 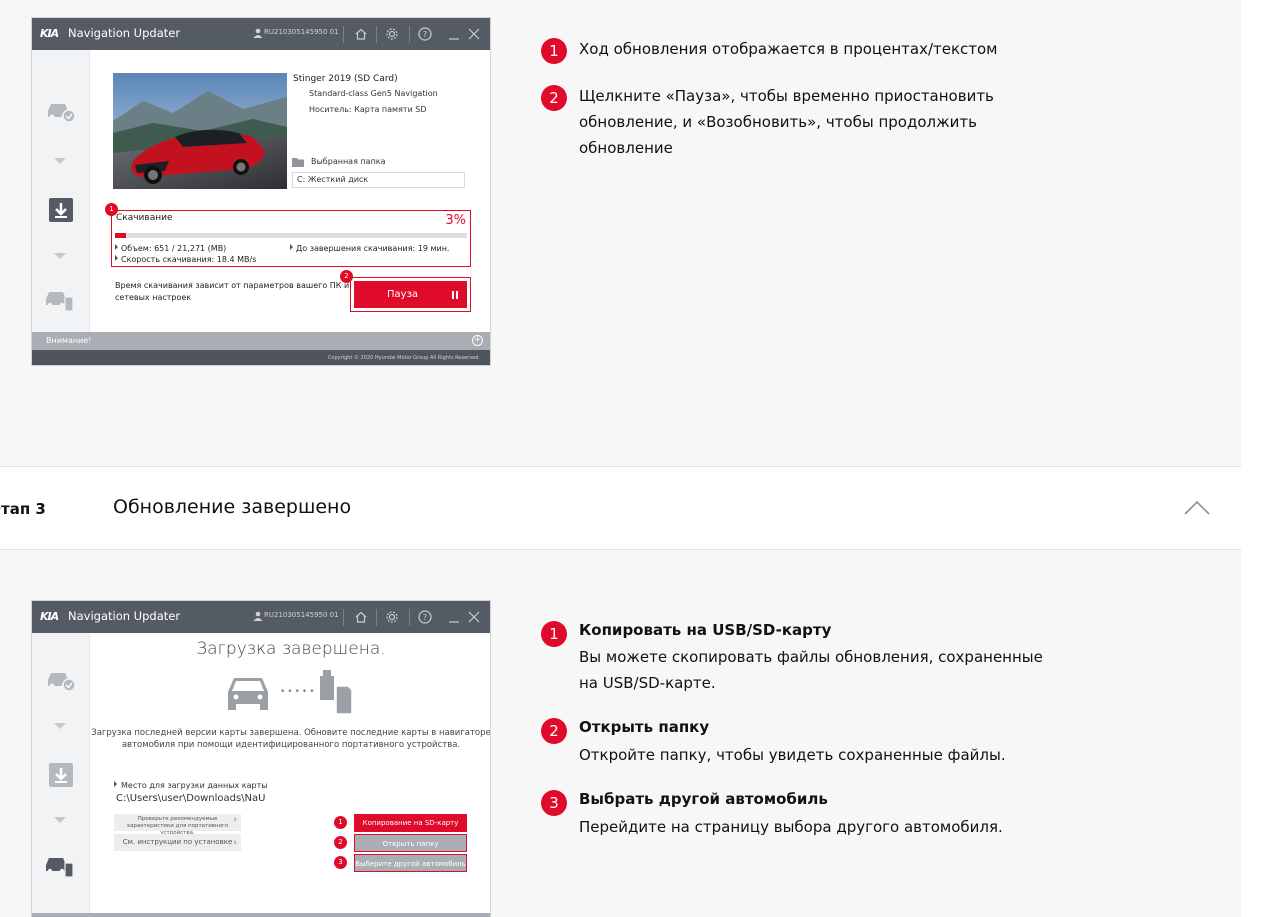 What do you see at coordinates (200, 131) in the screenshot?
I see `car-photo` at bounding box center [200, 131].